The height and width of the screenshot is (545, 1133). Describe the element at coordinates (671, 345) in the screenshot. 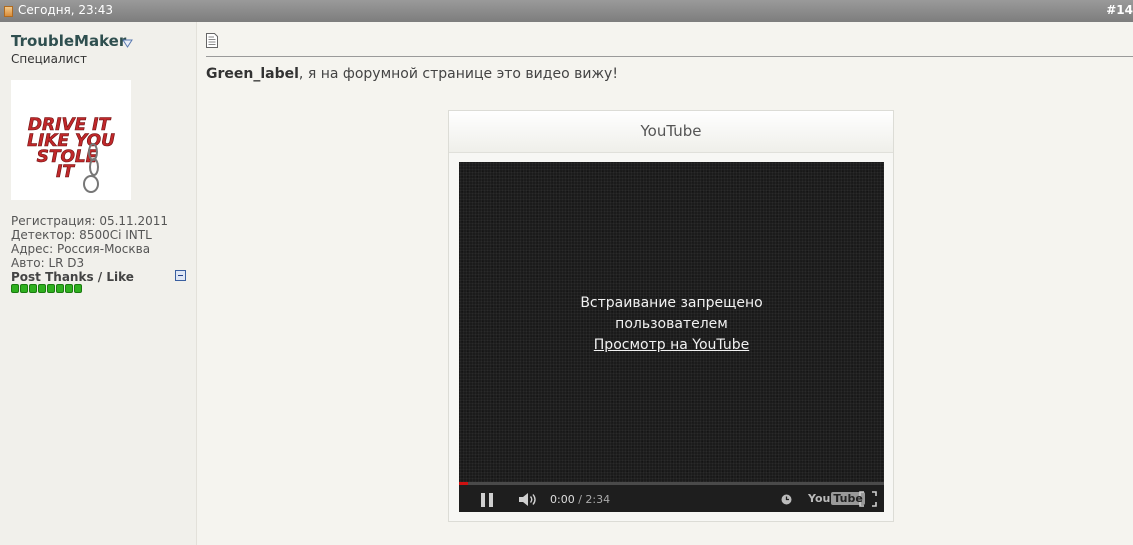

I see `watch-on-youtube-link: Просмотр на YouTube` at that location.